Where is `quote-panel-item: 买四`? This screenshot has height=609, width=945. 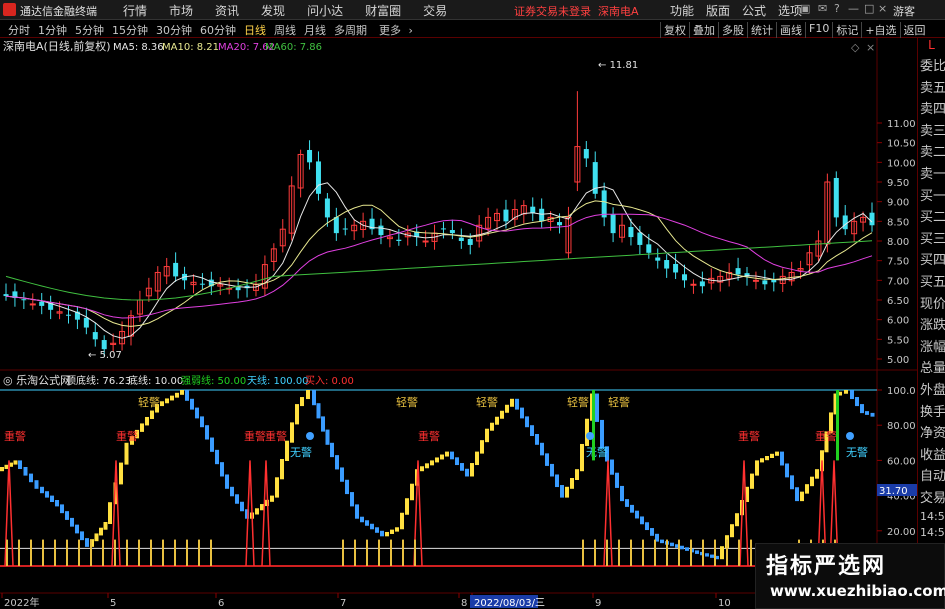 quote-panel-item: 买四 is located at coordinates (931, 261).